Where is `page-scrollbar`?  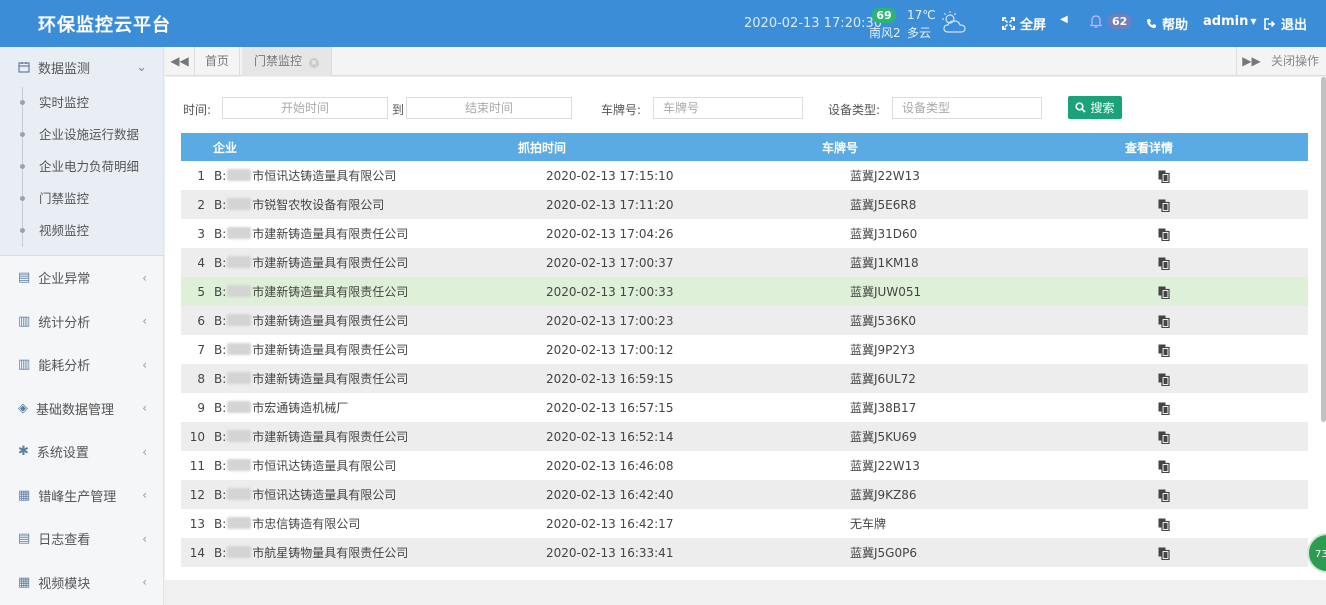 page-scrollbar is located at coordinates (1323, 249).